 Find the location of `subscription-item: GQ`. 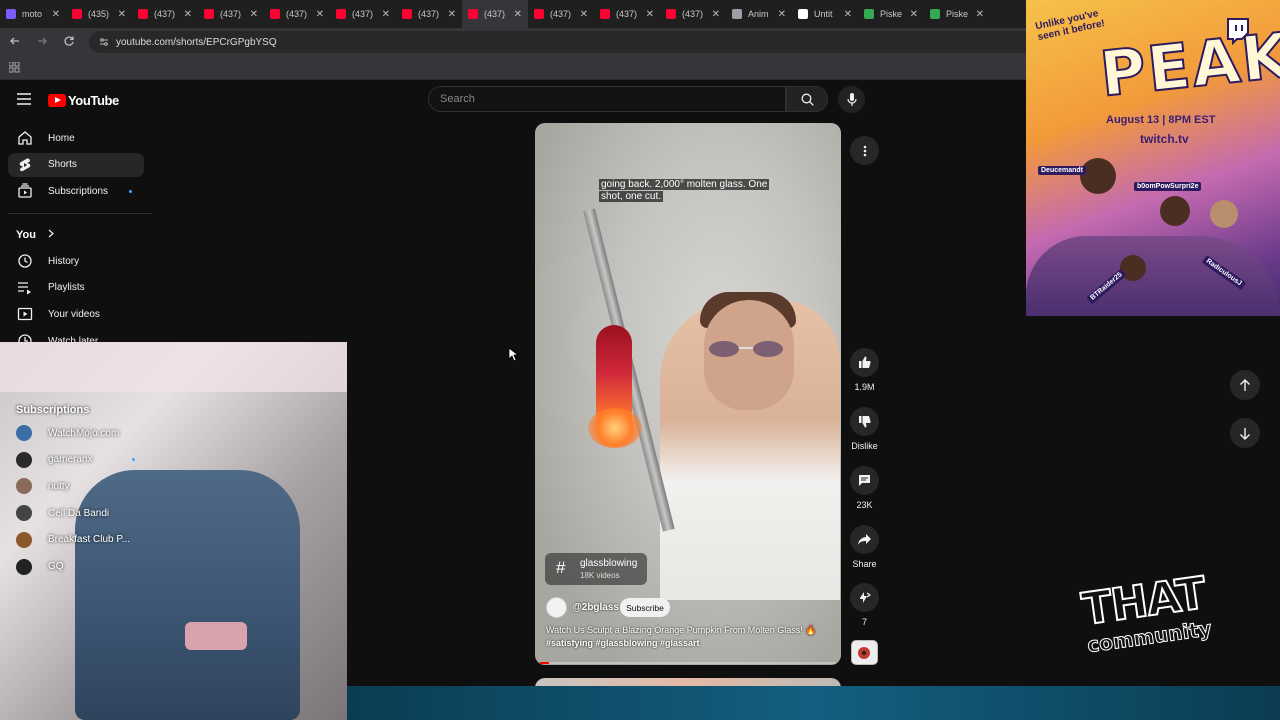

subscription-item: GQ is located at coordinates (40, 567).